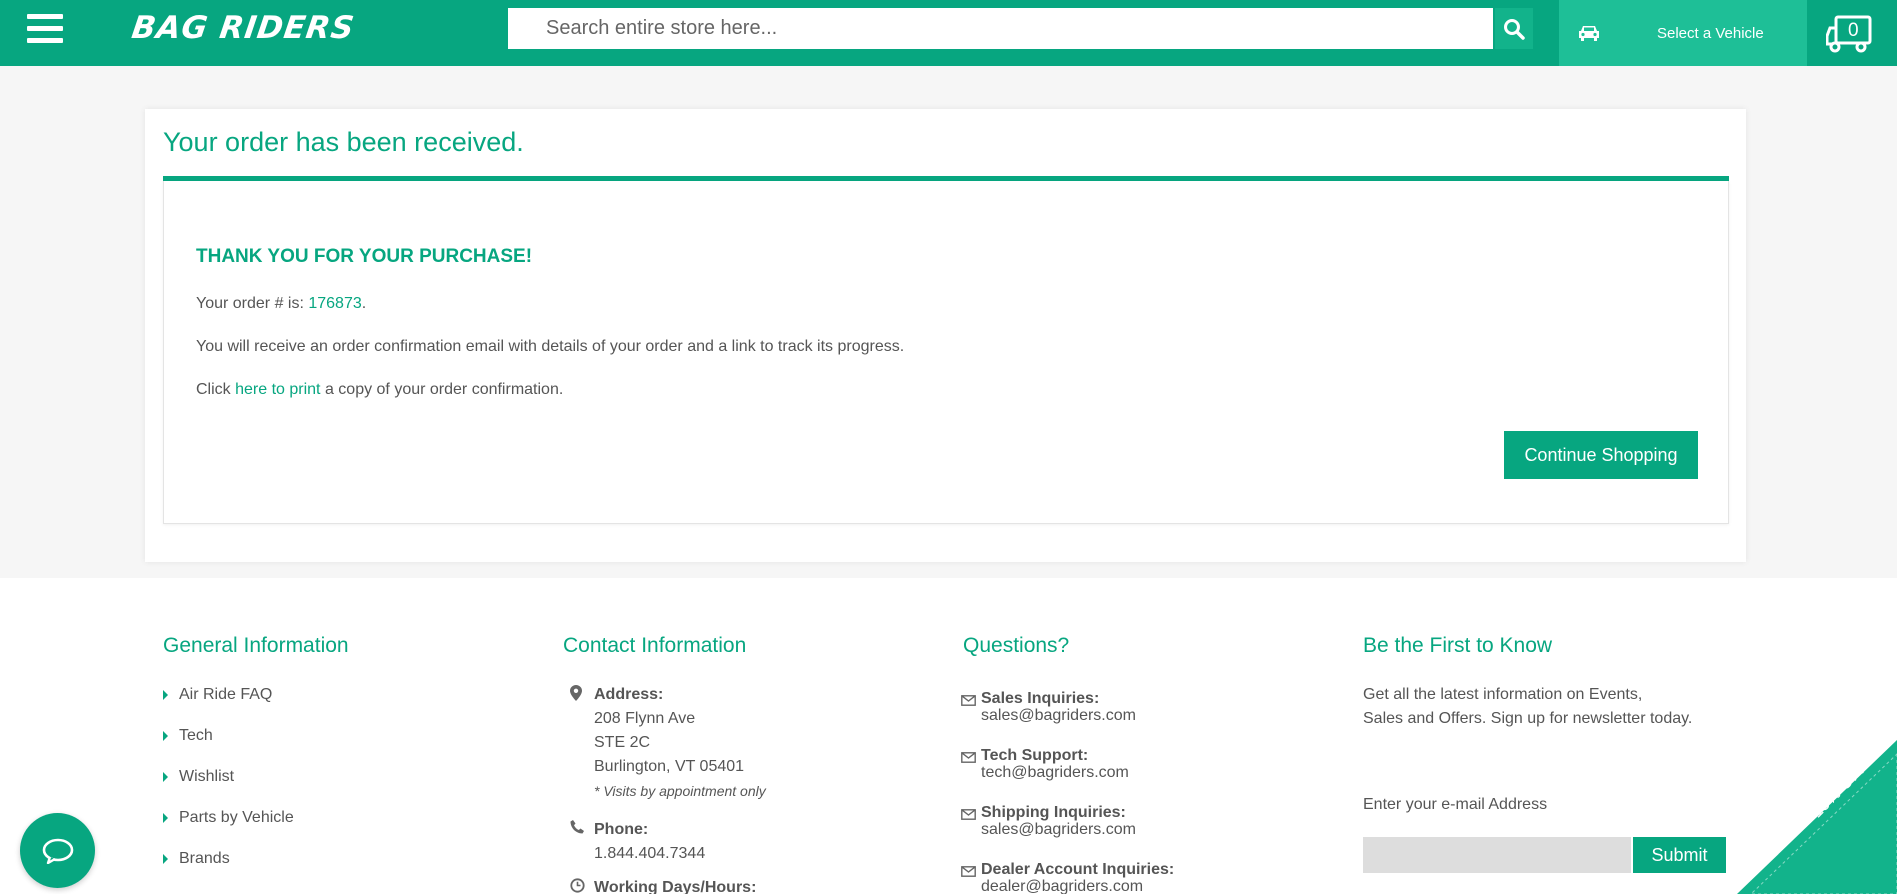 The height and width of the screenshot is (894, 1897). Describe the element at coordinates (680, 791) in the screenshot. I see `address-note: * Visits by appointment only` at that location.